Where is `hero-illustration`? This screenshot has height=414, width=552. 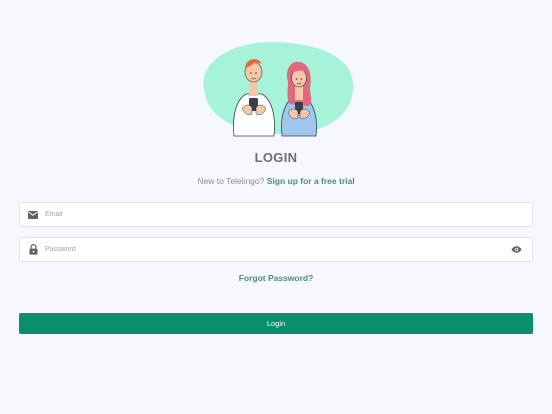
hero-illustration is located at coordinates (276, 88).